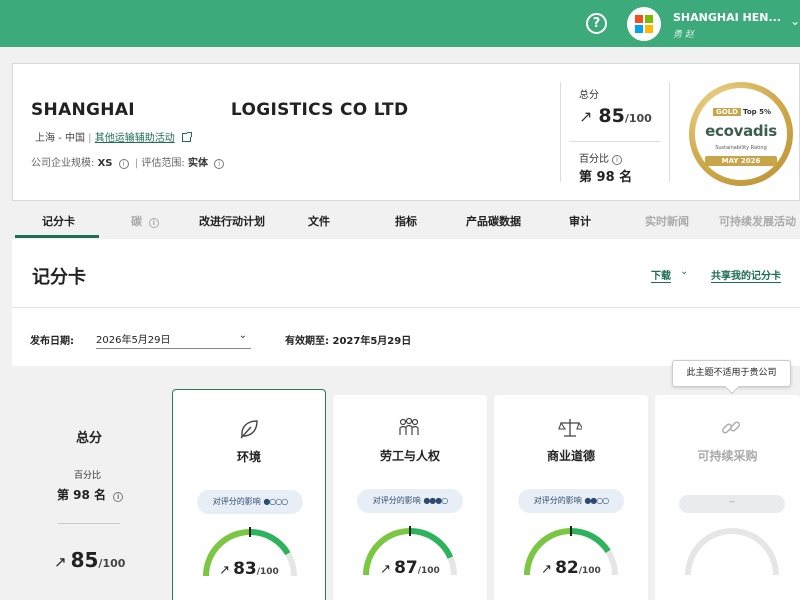  Describe the element at coordinates (580, 221) in the screenshot. I see `tab-audit: 审计` at that location.